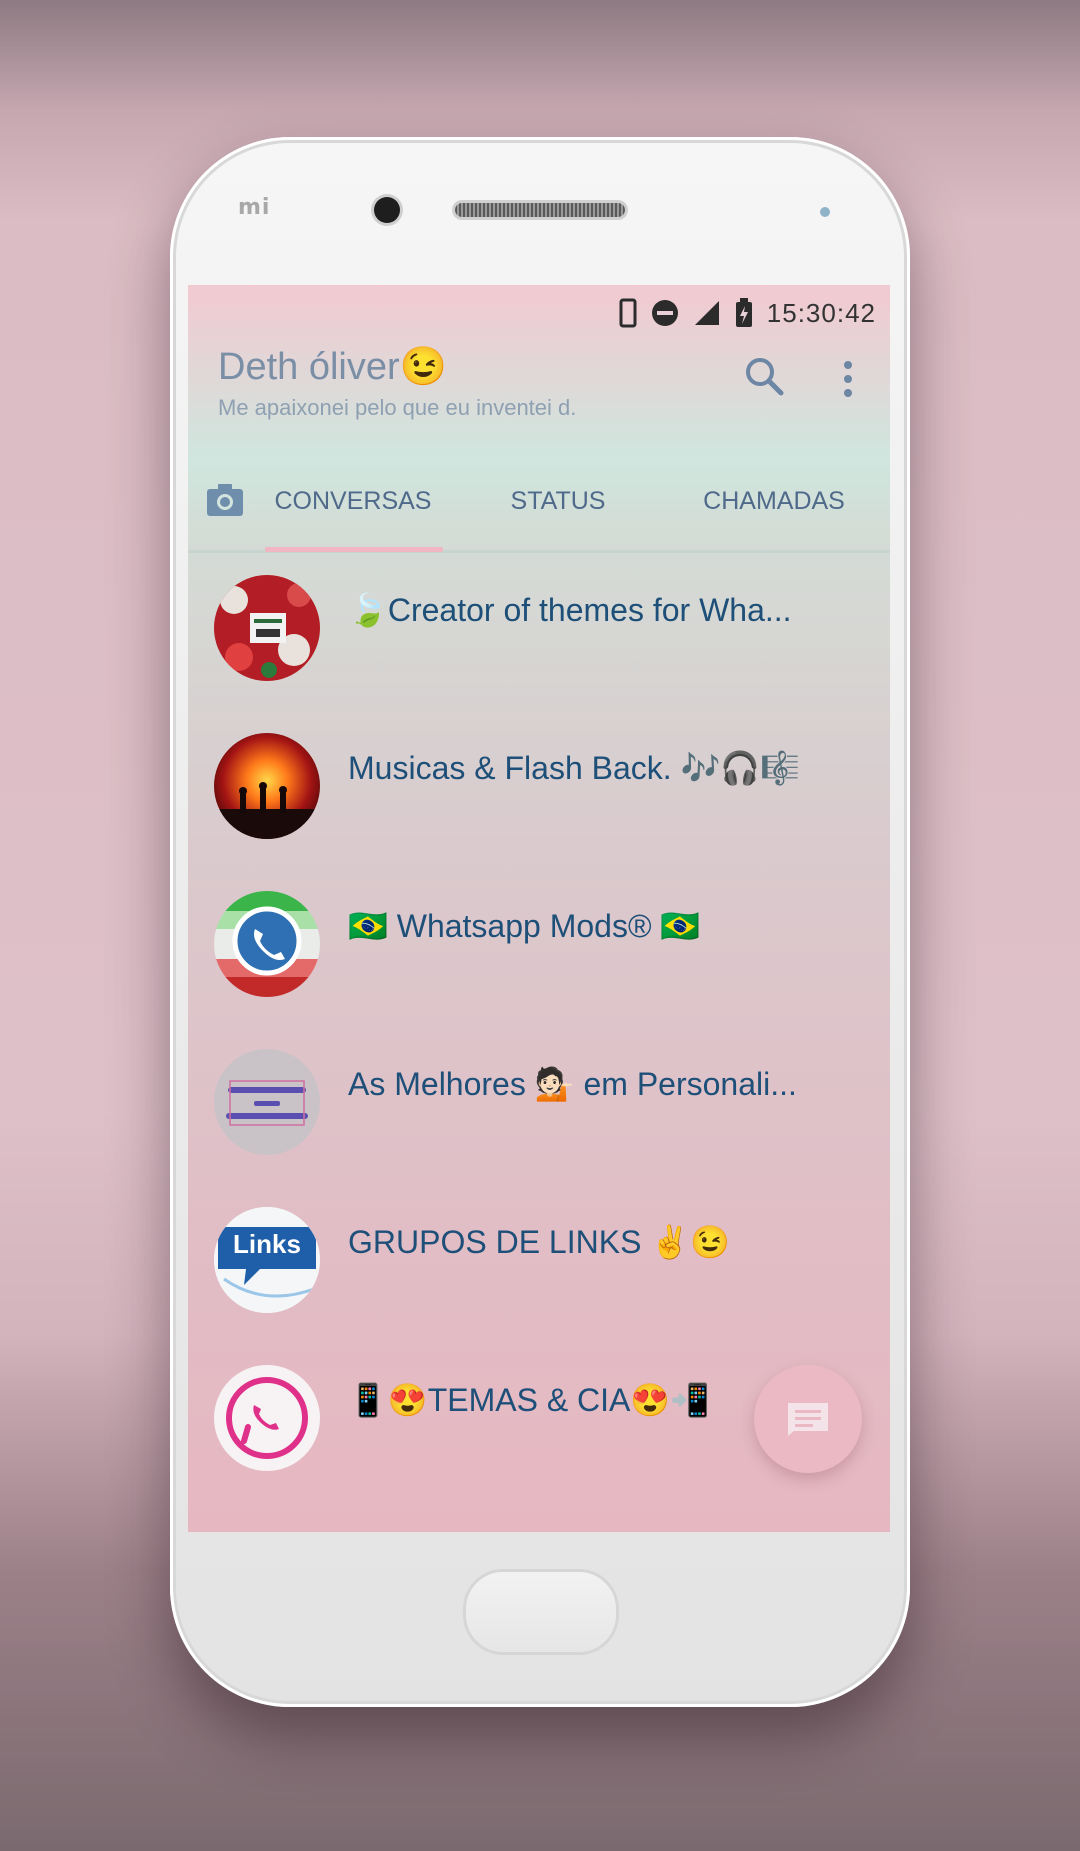 The image size is (1080, 1851). I want to click on tab-bar: CONVERSAS STATUS CHAMADAS, so click(539, 505).